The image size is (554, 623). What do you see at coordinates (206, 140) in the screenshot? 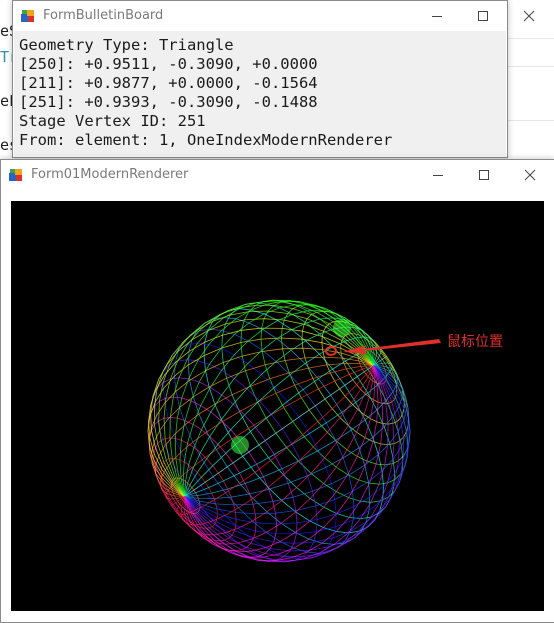
I see `bulletin-line: From: element: 1, OneIndexModernRenderer` at bounding box center [206, 140].